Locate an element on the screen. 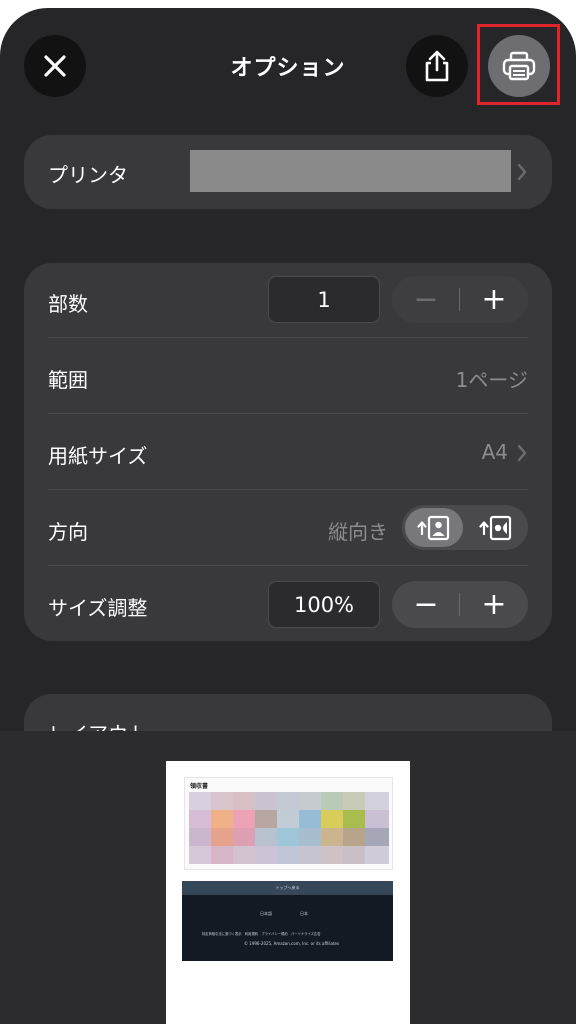 The height and width of the screenshot is (1024, 576). share-button is located at coordinates (437, 66).